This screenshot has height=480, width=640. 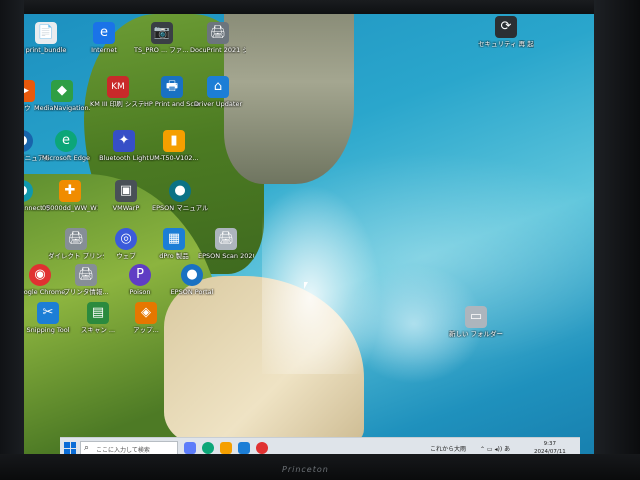 I want to click on weather-label: これから大雨, so click(x=448, y=448).